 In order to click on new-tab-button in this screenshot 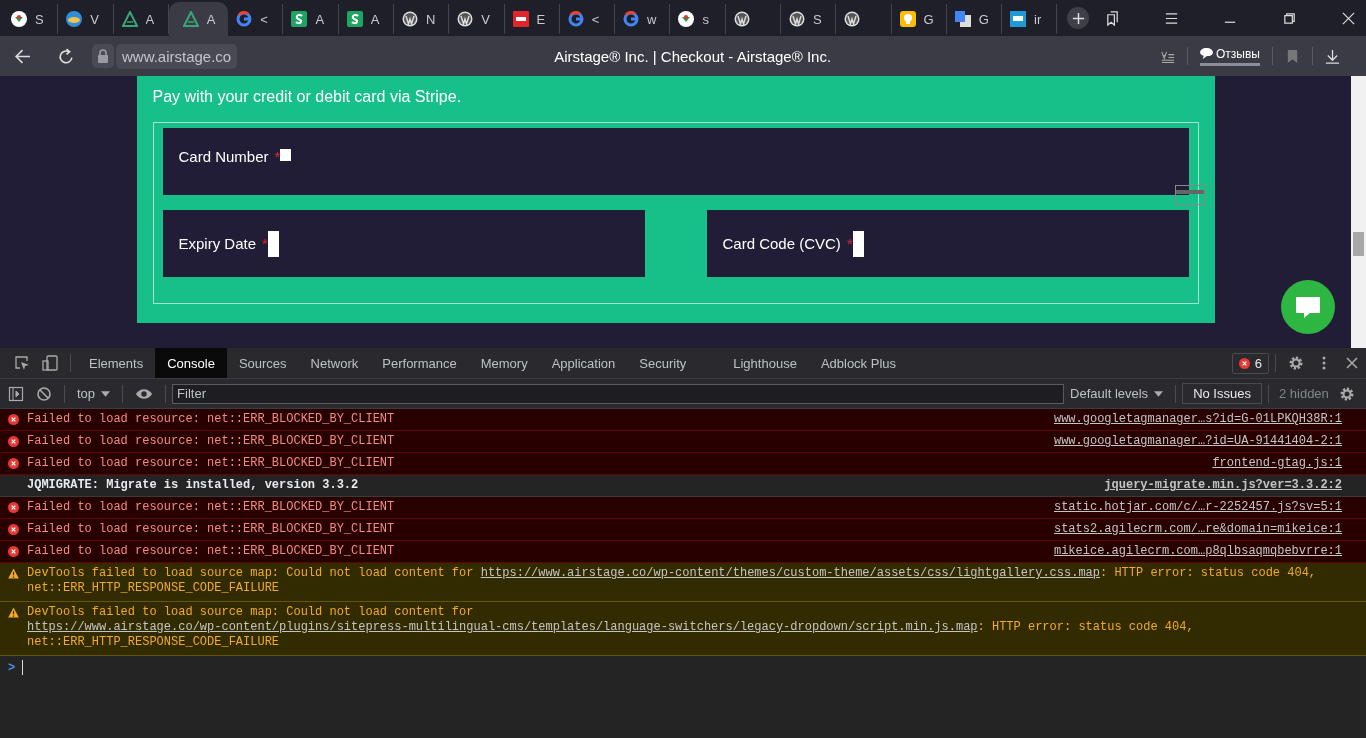, I will do `click(1078, 18)`.